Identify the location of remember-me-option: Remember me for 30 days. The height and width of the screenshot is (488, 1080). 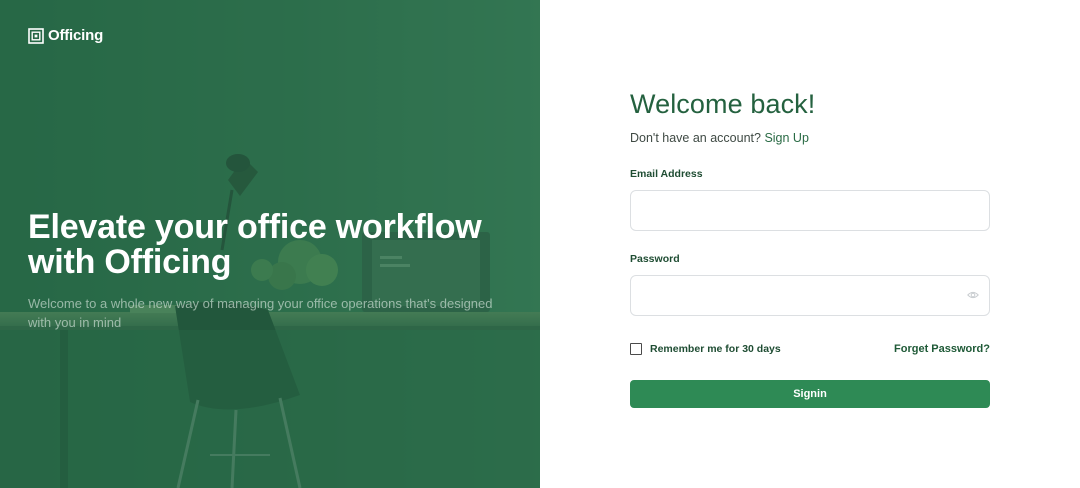
(705, 349).